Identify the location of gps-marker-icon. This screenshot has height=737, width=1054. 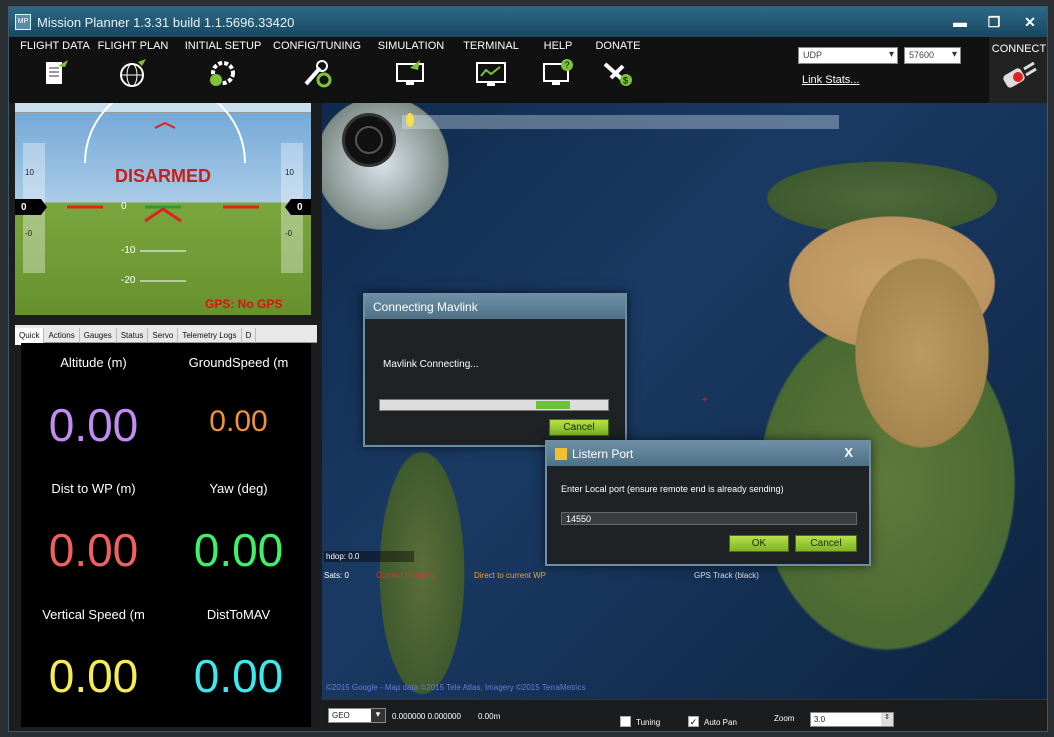
(410, 120).